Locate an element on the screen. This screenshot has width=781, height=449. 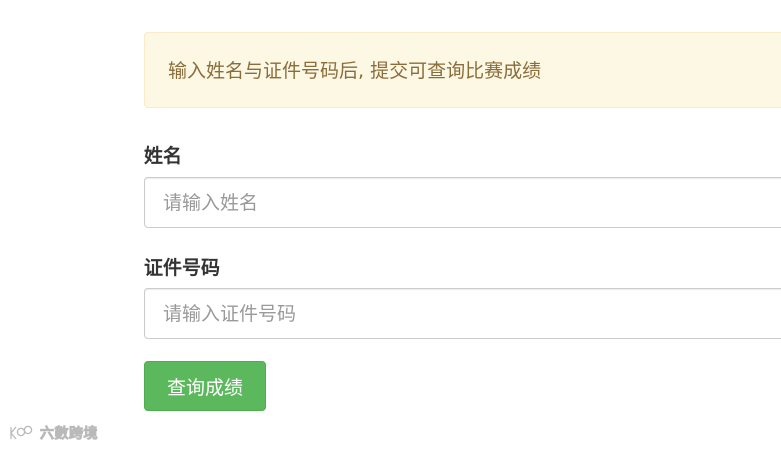
id-number-label: 证件号码 is located at coordinates (182, 268).